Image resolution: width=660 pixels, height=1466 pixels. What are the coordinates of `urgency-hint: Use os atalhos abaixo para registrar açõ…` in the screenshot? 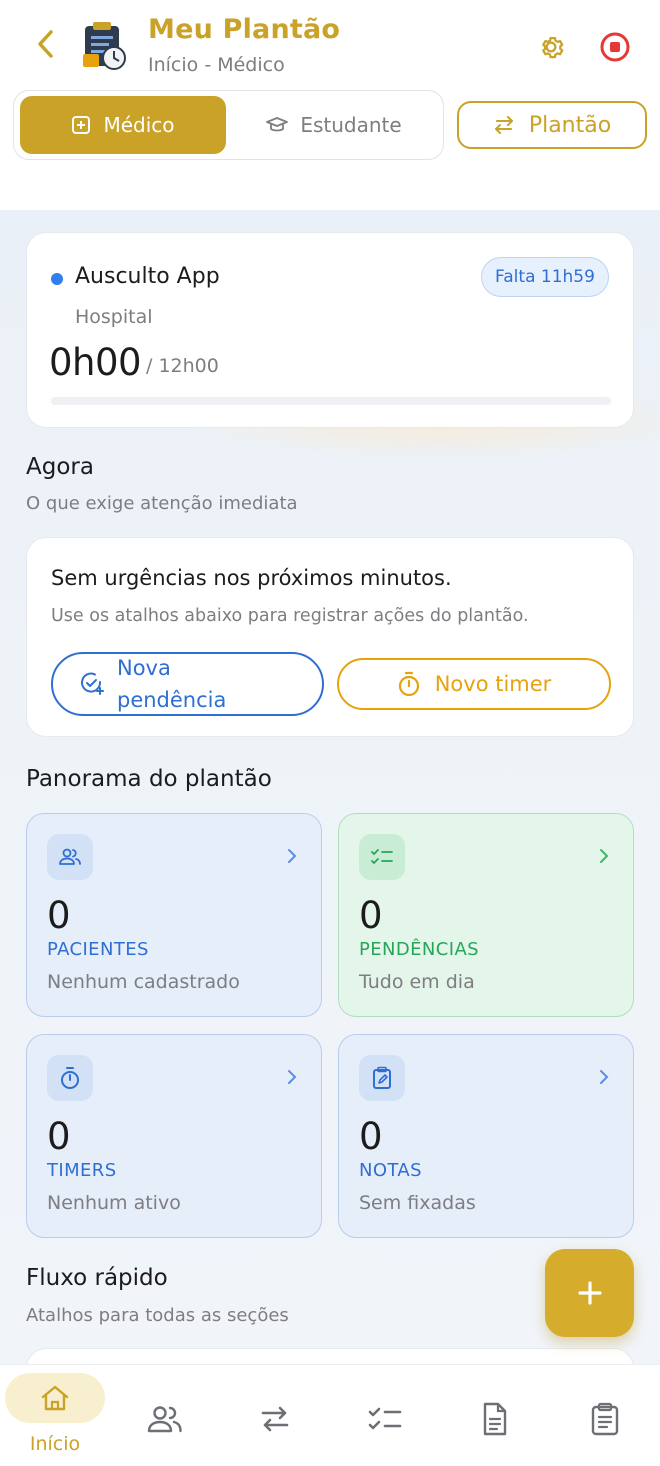 It's located at (290, 616).